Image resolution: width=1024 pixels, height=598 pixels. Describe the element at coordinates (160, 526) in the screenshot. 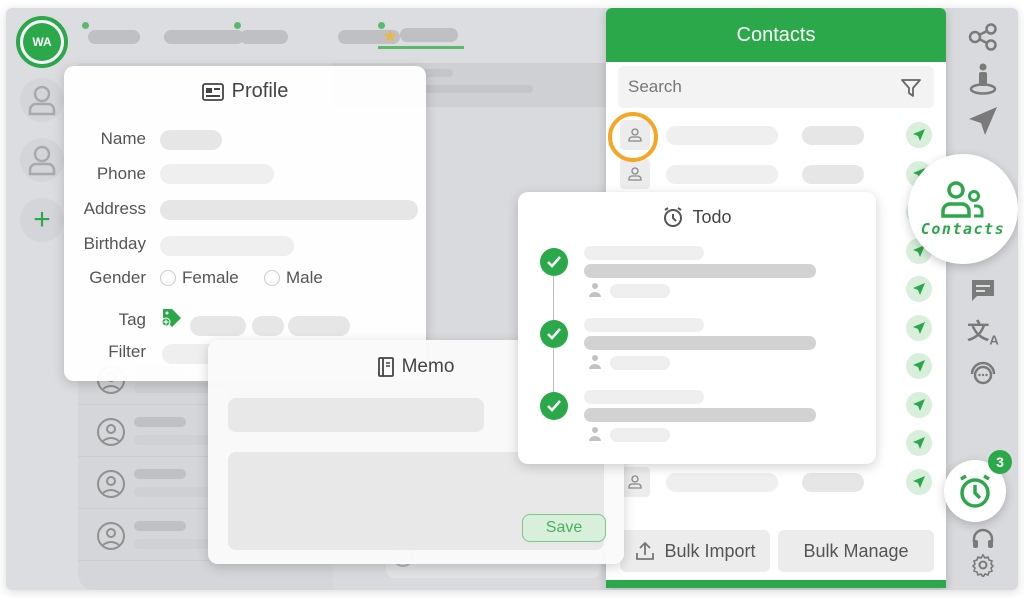

I see `chat-name-placeholder` at that location.